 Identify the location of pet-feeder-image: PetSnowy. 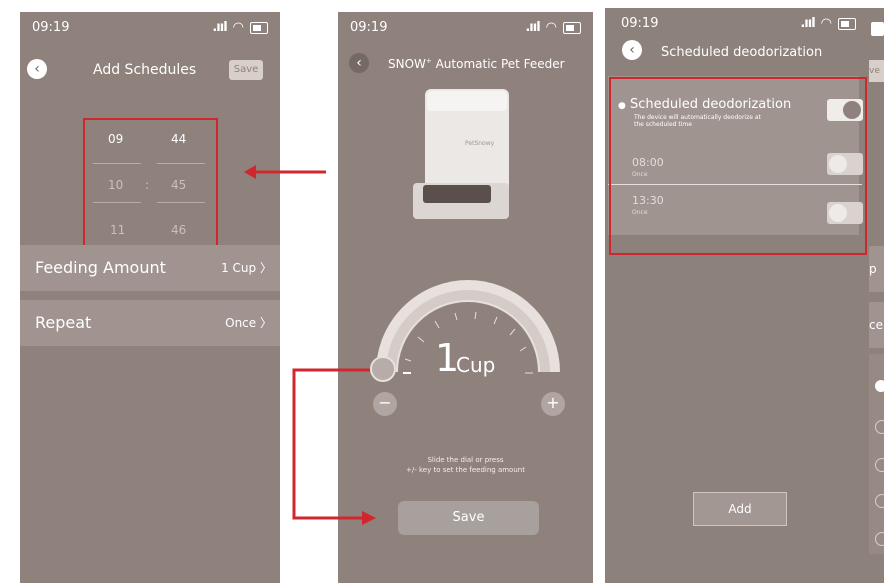
(461, 154).